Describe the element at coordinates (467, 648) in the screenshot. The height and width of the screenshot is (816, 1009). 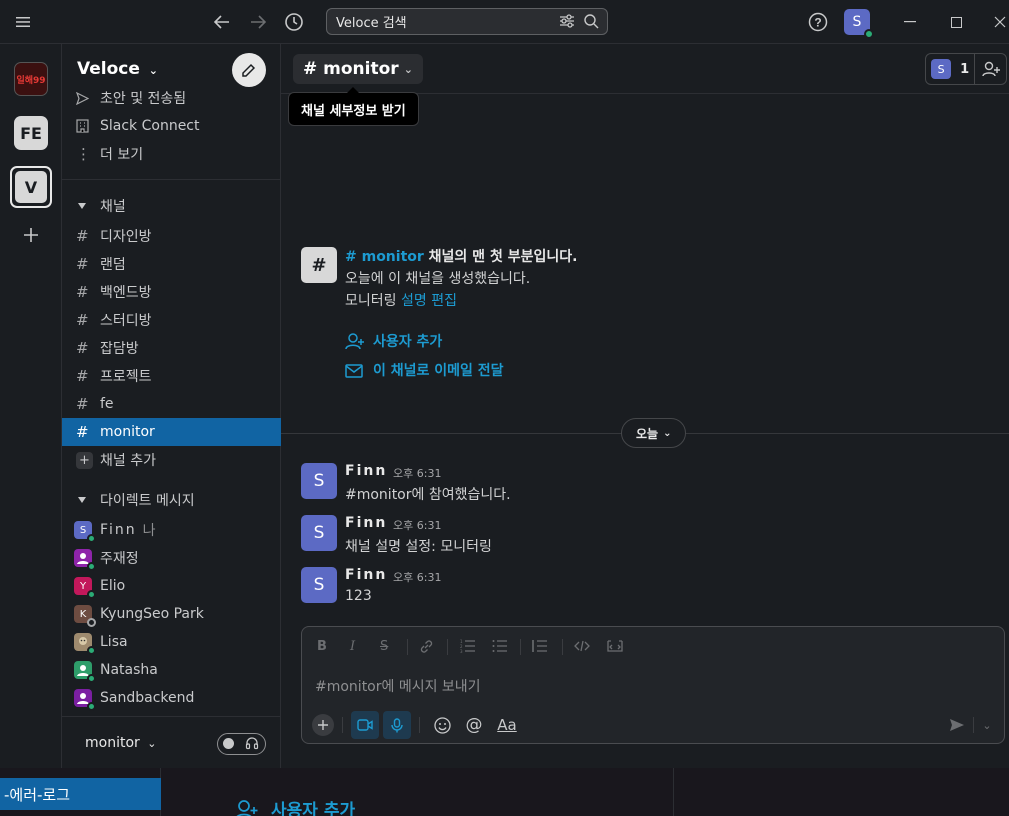
I see `ordered-list-icon: 123` at that location.